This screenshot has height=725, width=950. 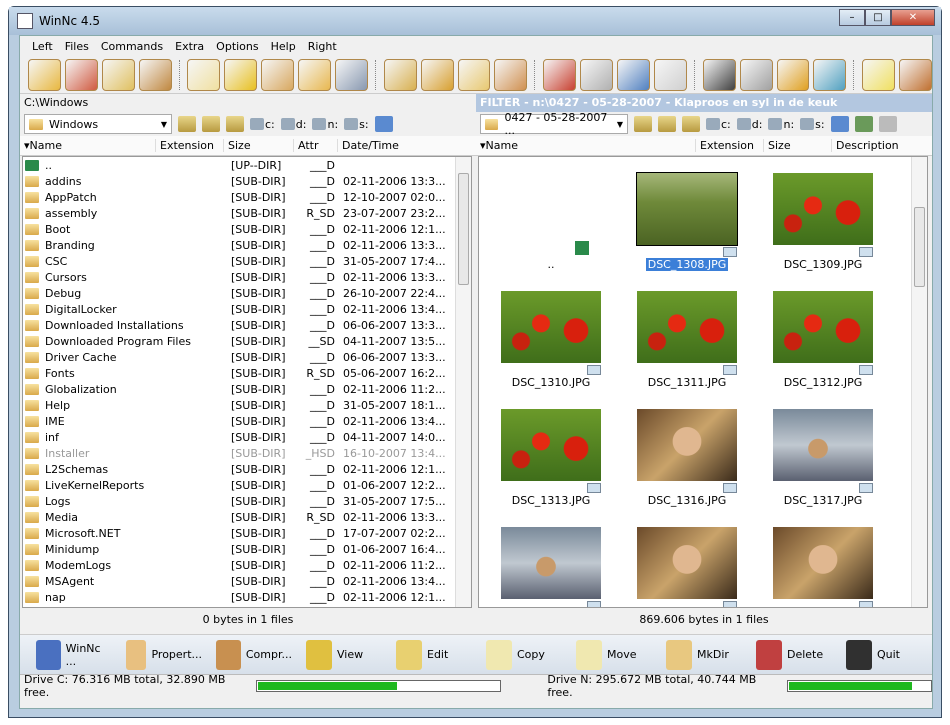 What do you see at coordinates (823, 335) in the screenshot?
I see `thumbnail-item: DSC_1312.JPG` at bounding box center [823, 335].